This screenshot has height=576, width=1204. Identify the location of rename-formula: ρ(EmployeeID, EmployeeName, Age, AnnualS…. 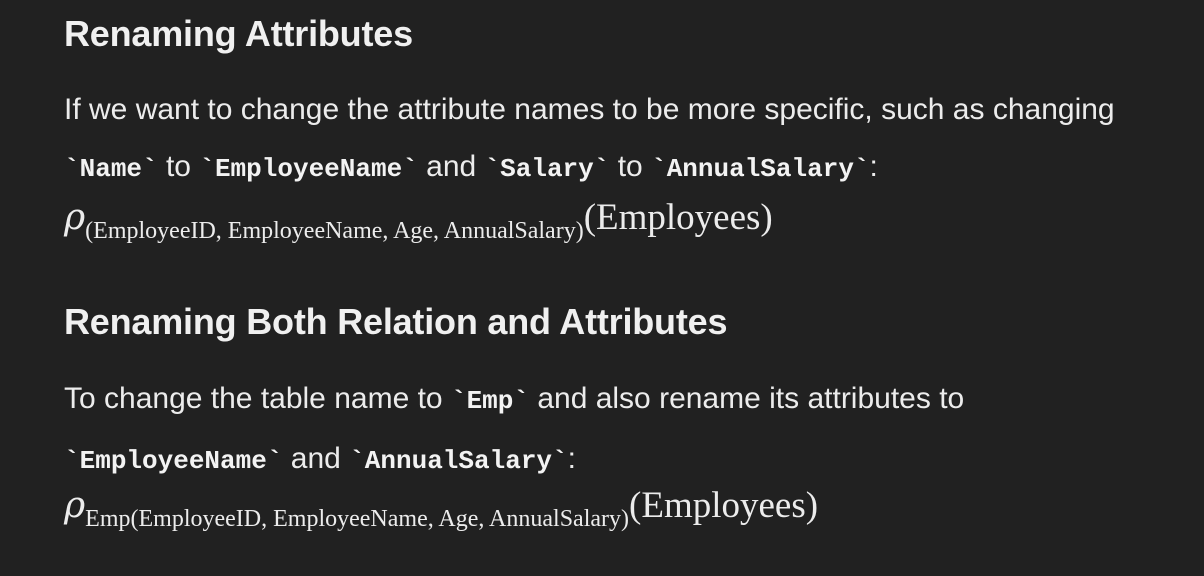
(418, 220).